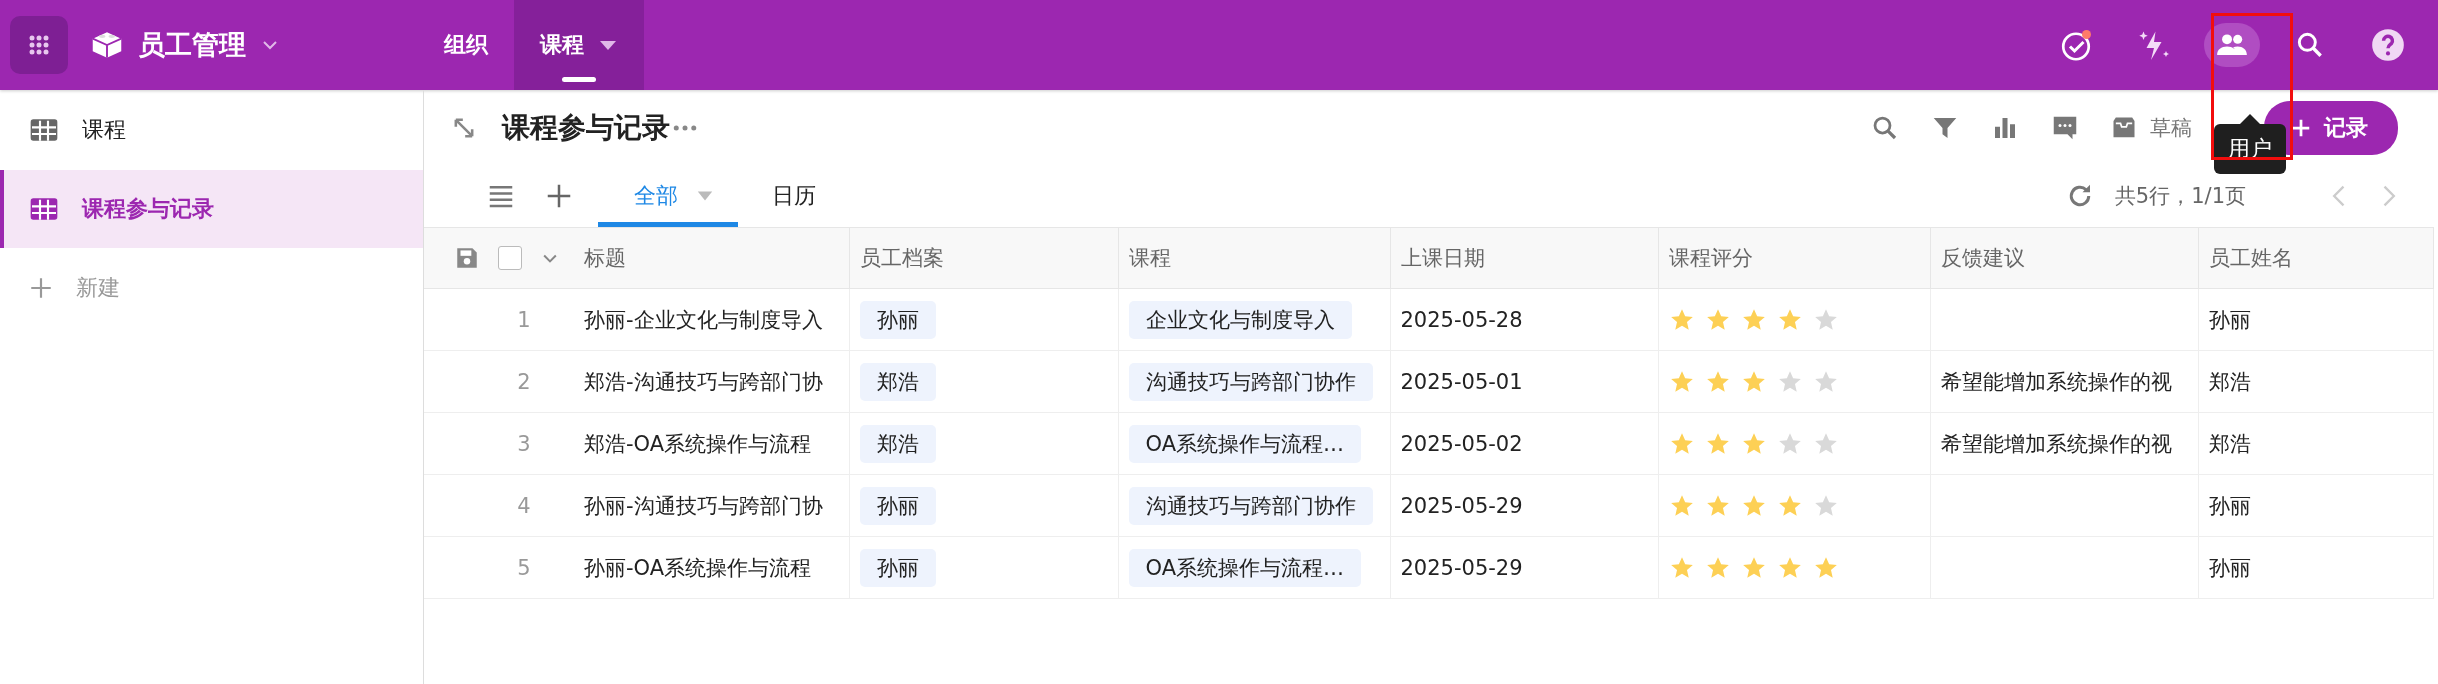  What do you see at coordinates (466, 45) in the screenshot?
I see `nav-tab: 组织` at bounding box center [466, 45].